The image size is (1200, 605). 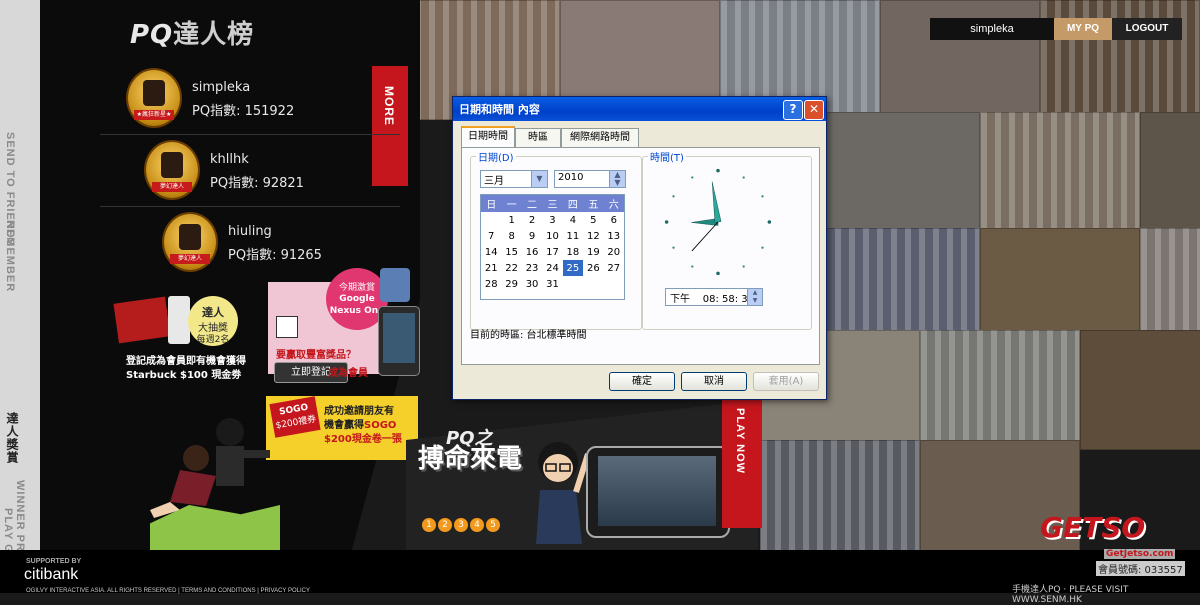 I want to click on my-pq-button: MY PQ, so click(x=1083, y=29).